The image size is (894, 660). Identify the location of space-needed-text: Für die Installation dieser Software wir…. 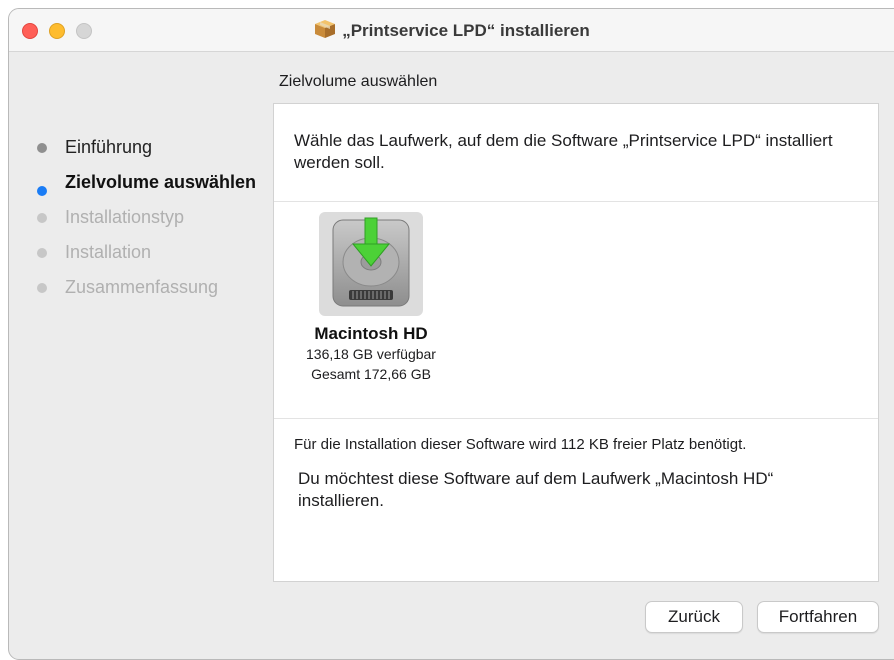
(520, 444).